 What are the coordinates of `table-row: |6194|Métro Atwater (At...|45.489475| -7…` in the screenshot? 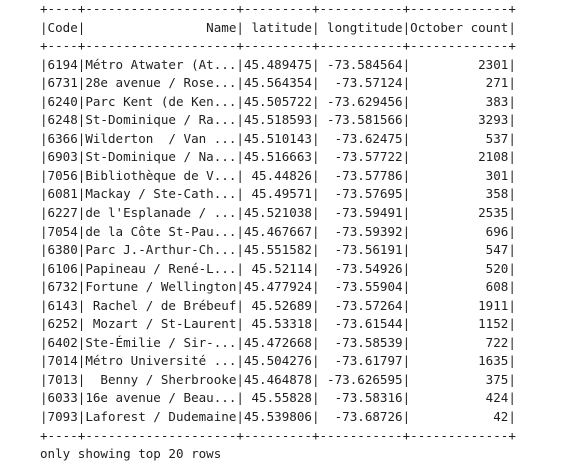 It's located at (278, 64).